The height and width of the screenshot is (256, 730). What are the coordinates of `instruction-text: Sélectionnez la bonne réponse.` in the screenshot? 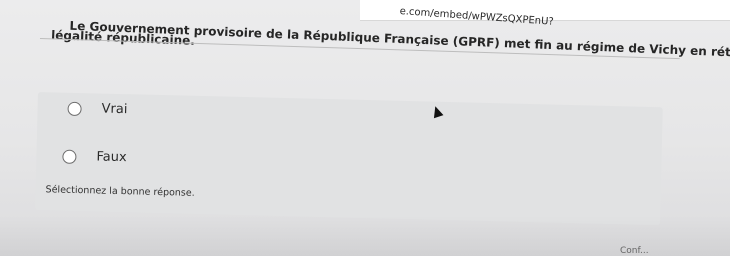 It's located at (120, 191).